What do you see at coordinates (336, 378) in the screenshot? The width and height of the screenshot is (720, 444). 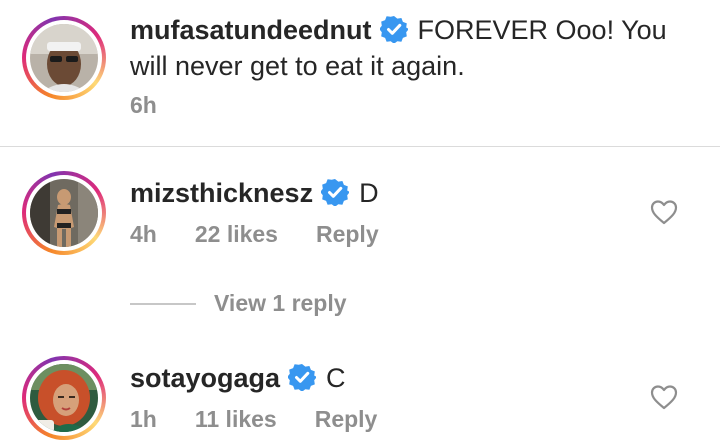 I see `comment-text: C` at bounding box center [336, 378].